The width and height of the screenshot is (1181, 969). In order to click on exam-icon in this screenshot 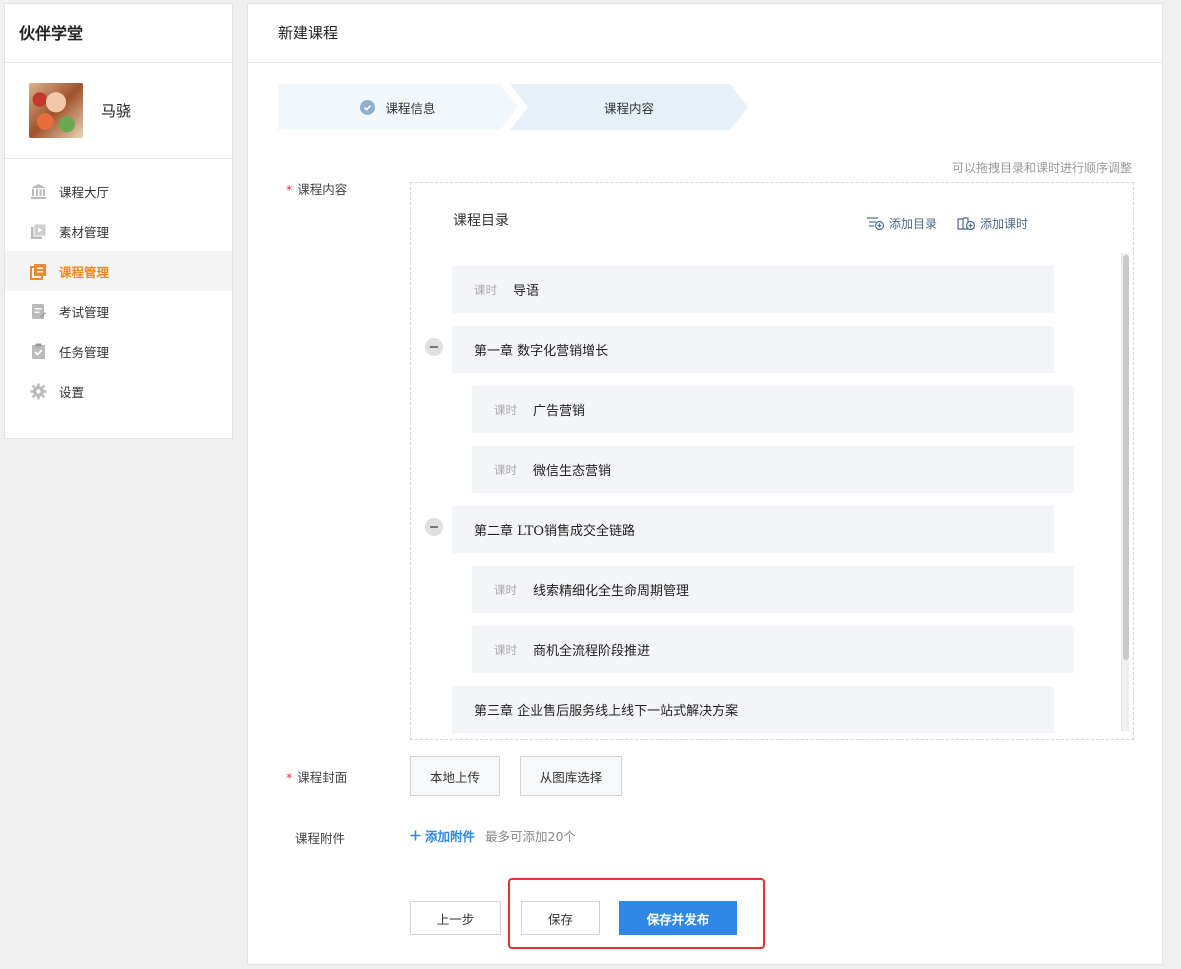, I will do `click(38, 311)`.